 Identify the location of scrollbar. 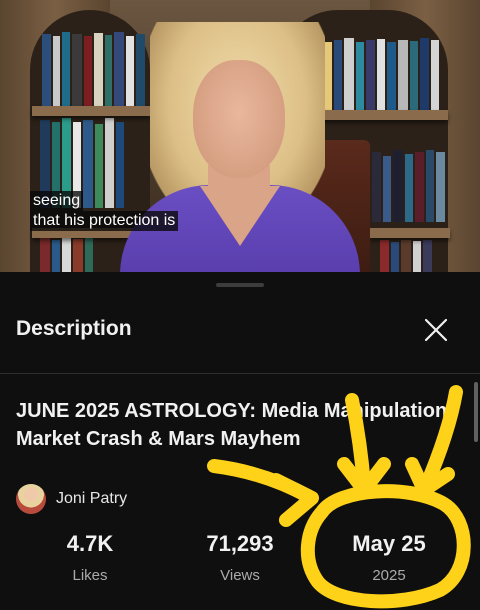
(476, 412).